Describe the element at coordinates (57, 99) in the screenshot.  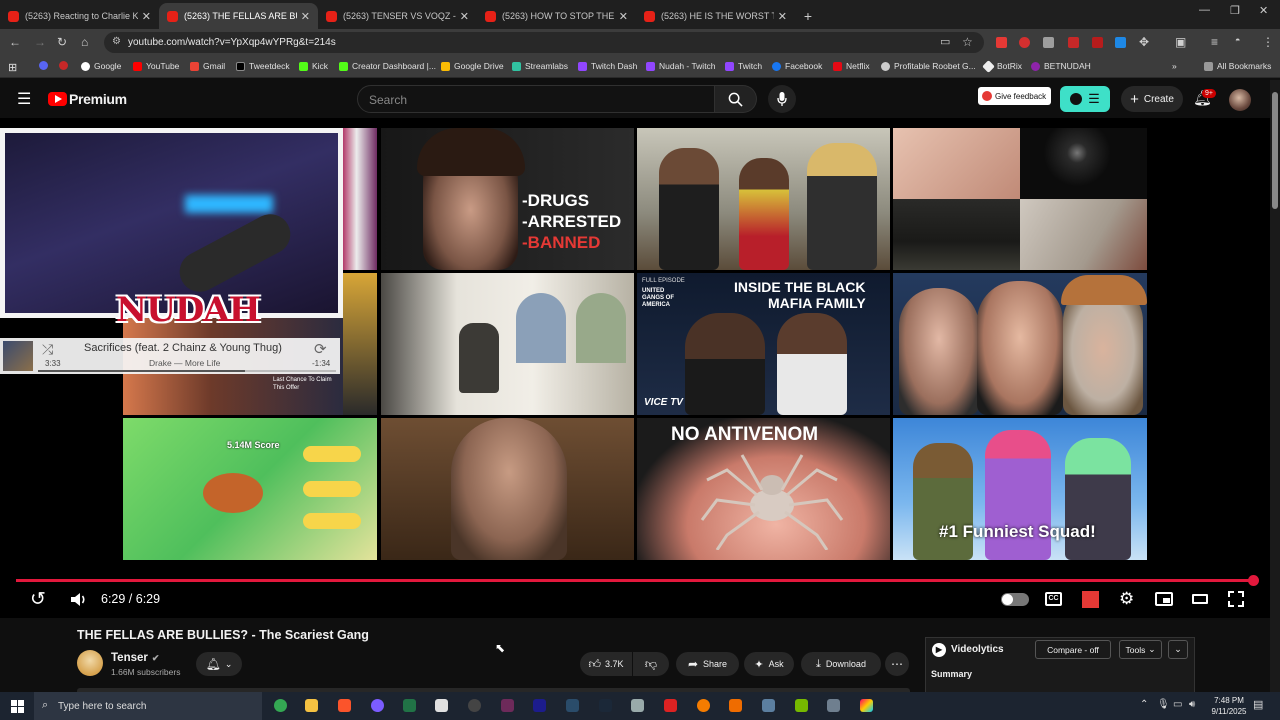
I see `youtube-logo-icon` at that location.